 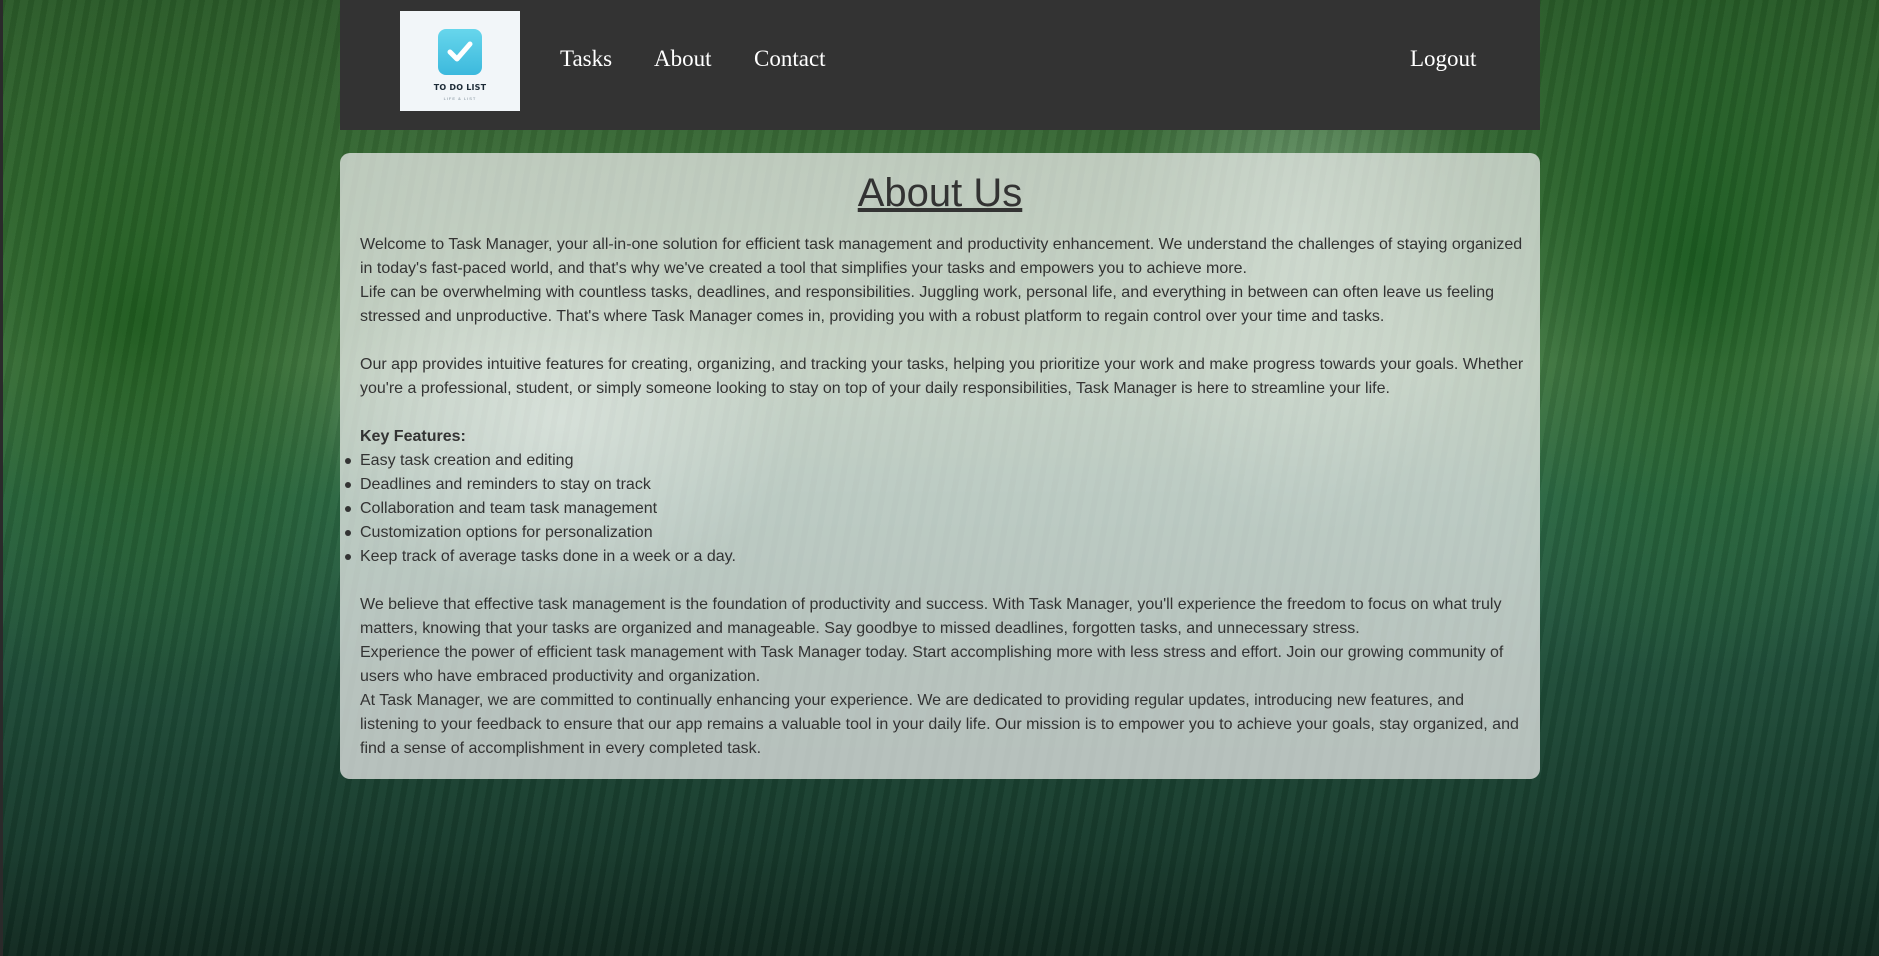 I want to click on list-item: Collaboration and team task management, so click(x=935, y=509).